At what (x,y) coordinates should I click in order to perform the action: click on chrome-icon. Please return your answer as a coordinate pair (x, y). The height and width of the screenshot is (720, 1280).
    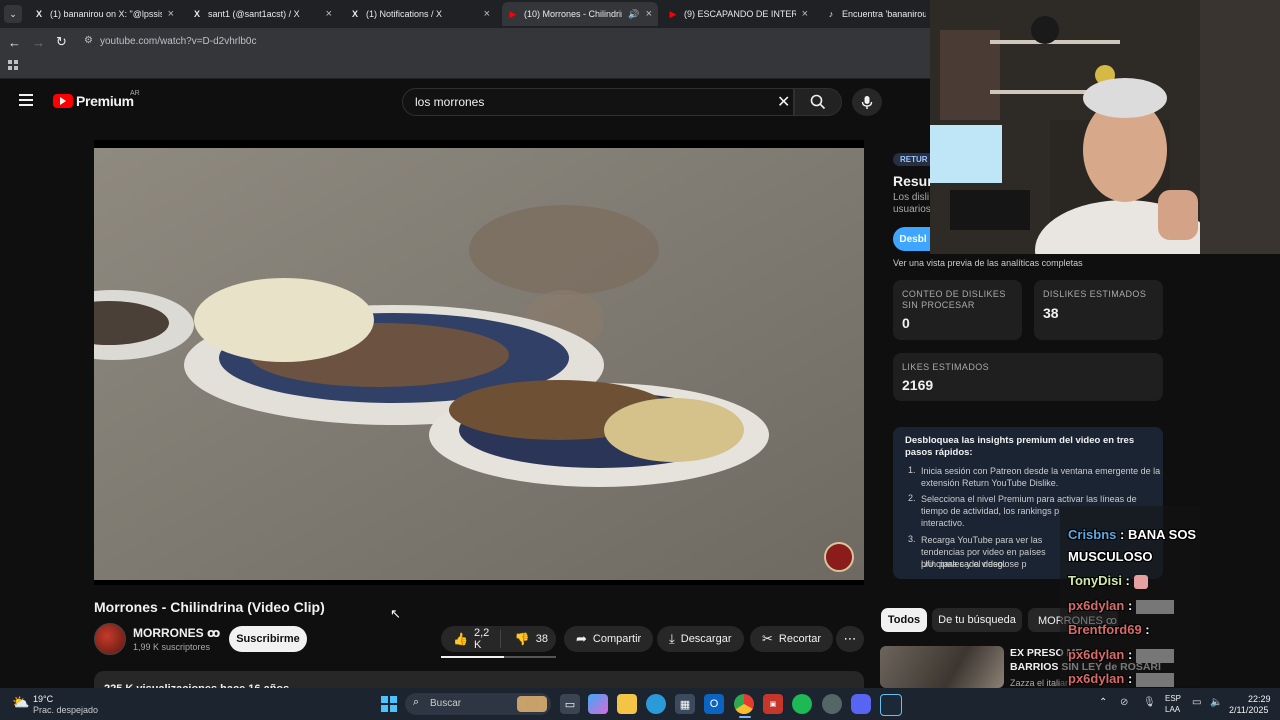
    Looking at the image, I should click on (744, 704).